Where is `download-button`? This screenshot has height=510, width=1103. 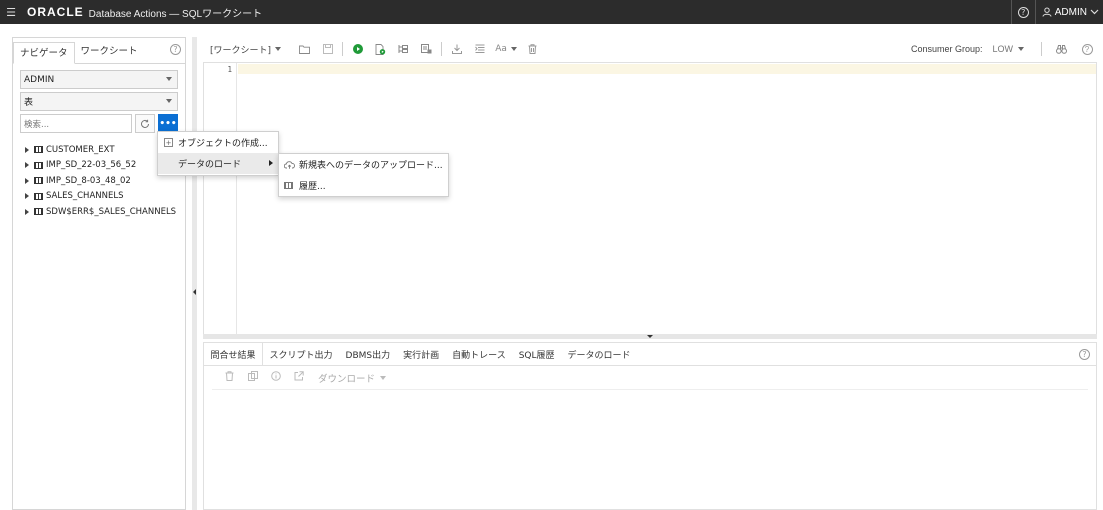
download-button is located at coordinates (456, 49).